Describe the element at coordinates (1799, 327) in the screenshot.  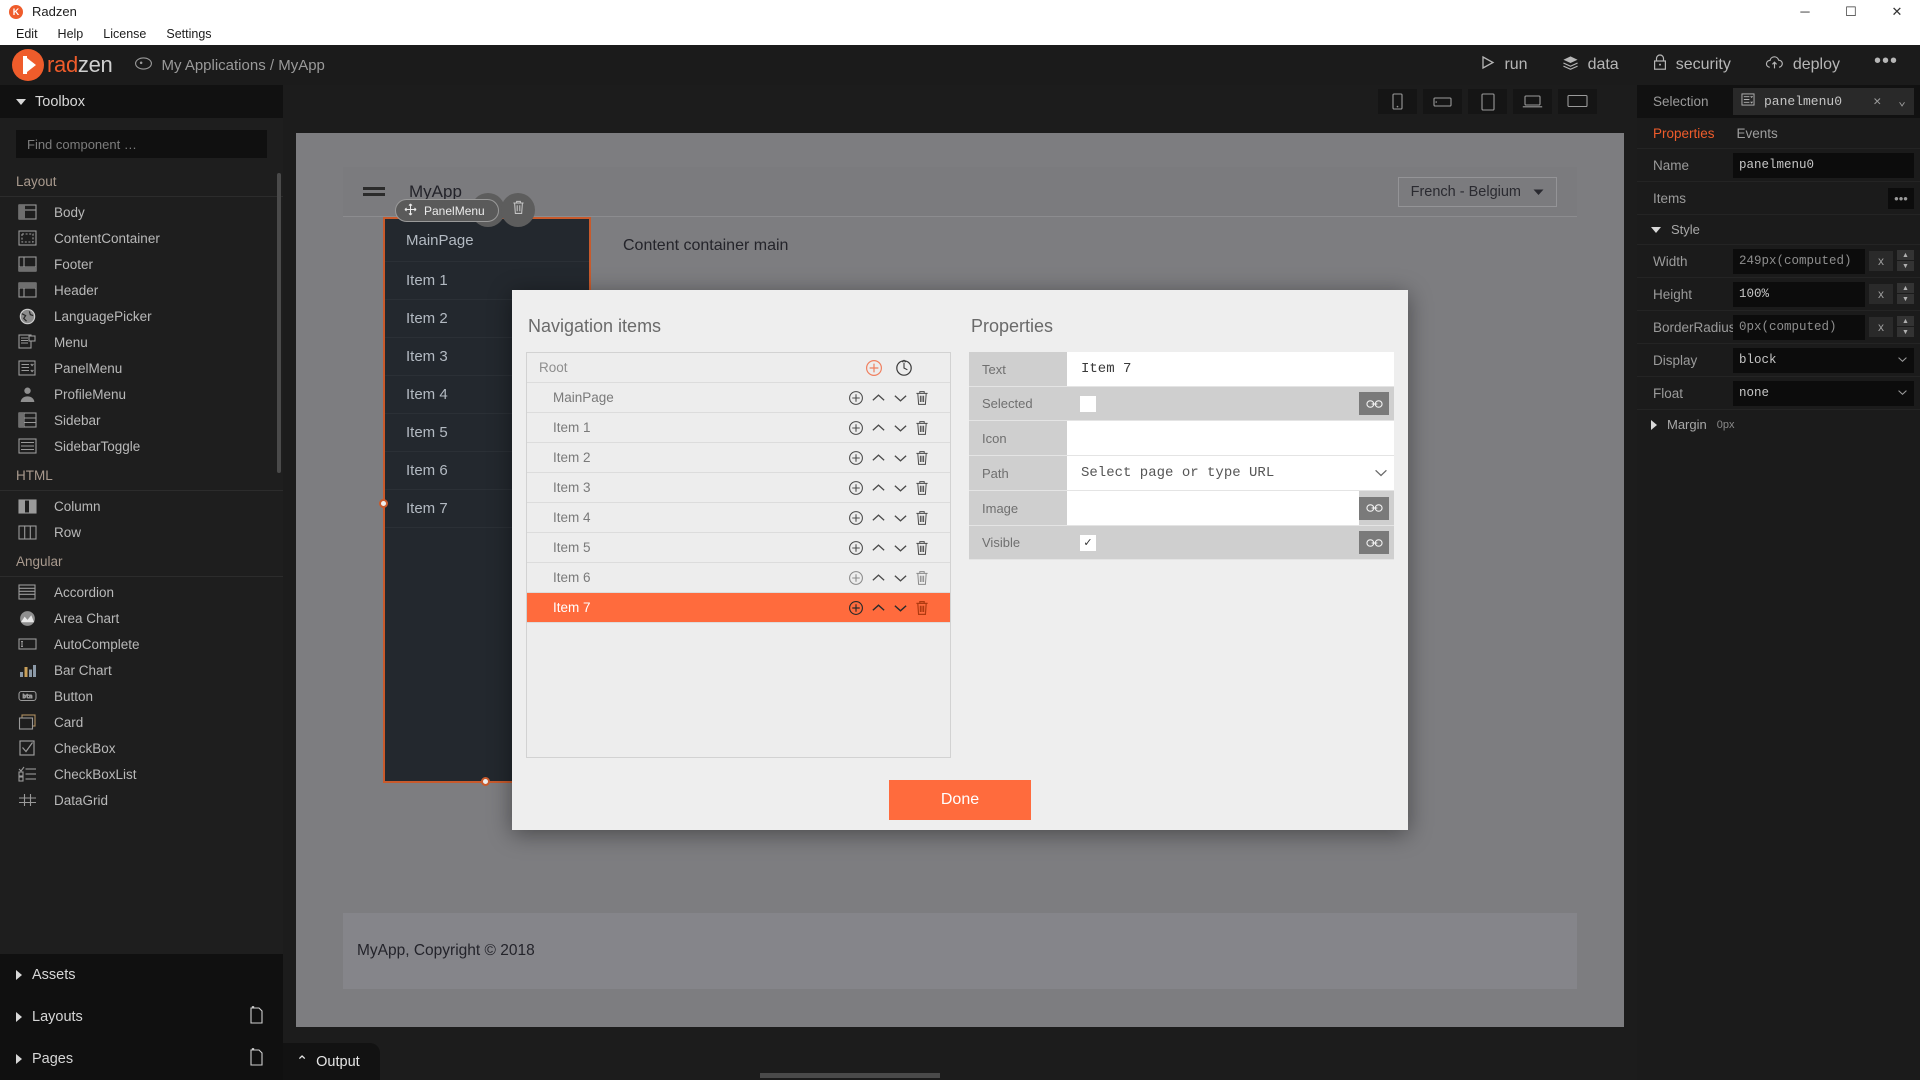
I see `borderradius-input: 0px(computed)` at that location.